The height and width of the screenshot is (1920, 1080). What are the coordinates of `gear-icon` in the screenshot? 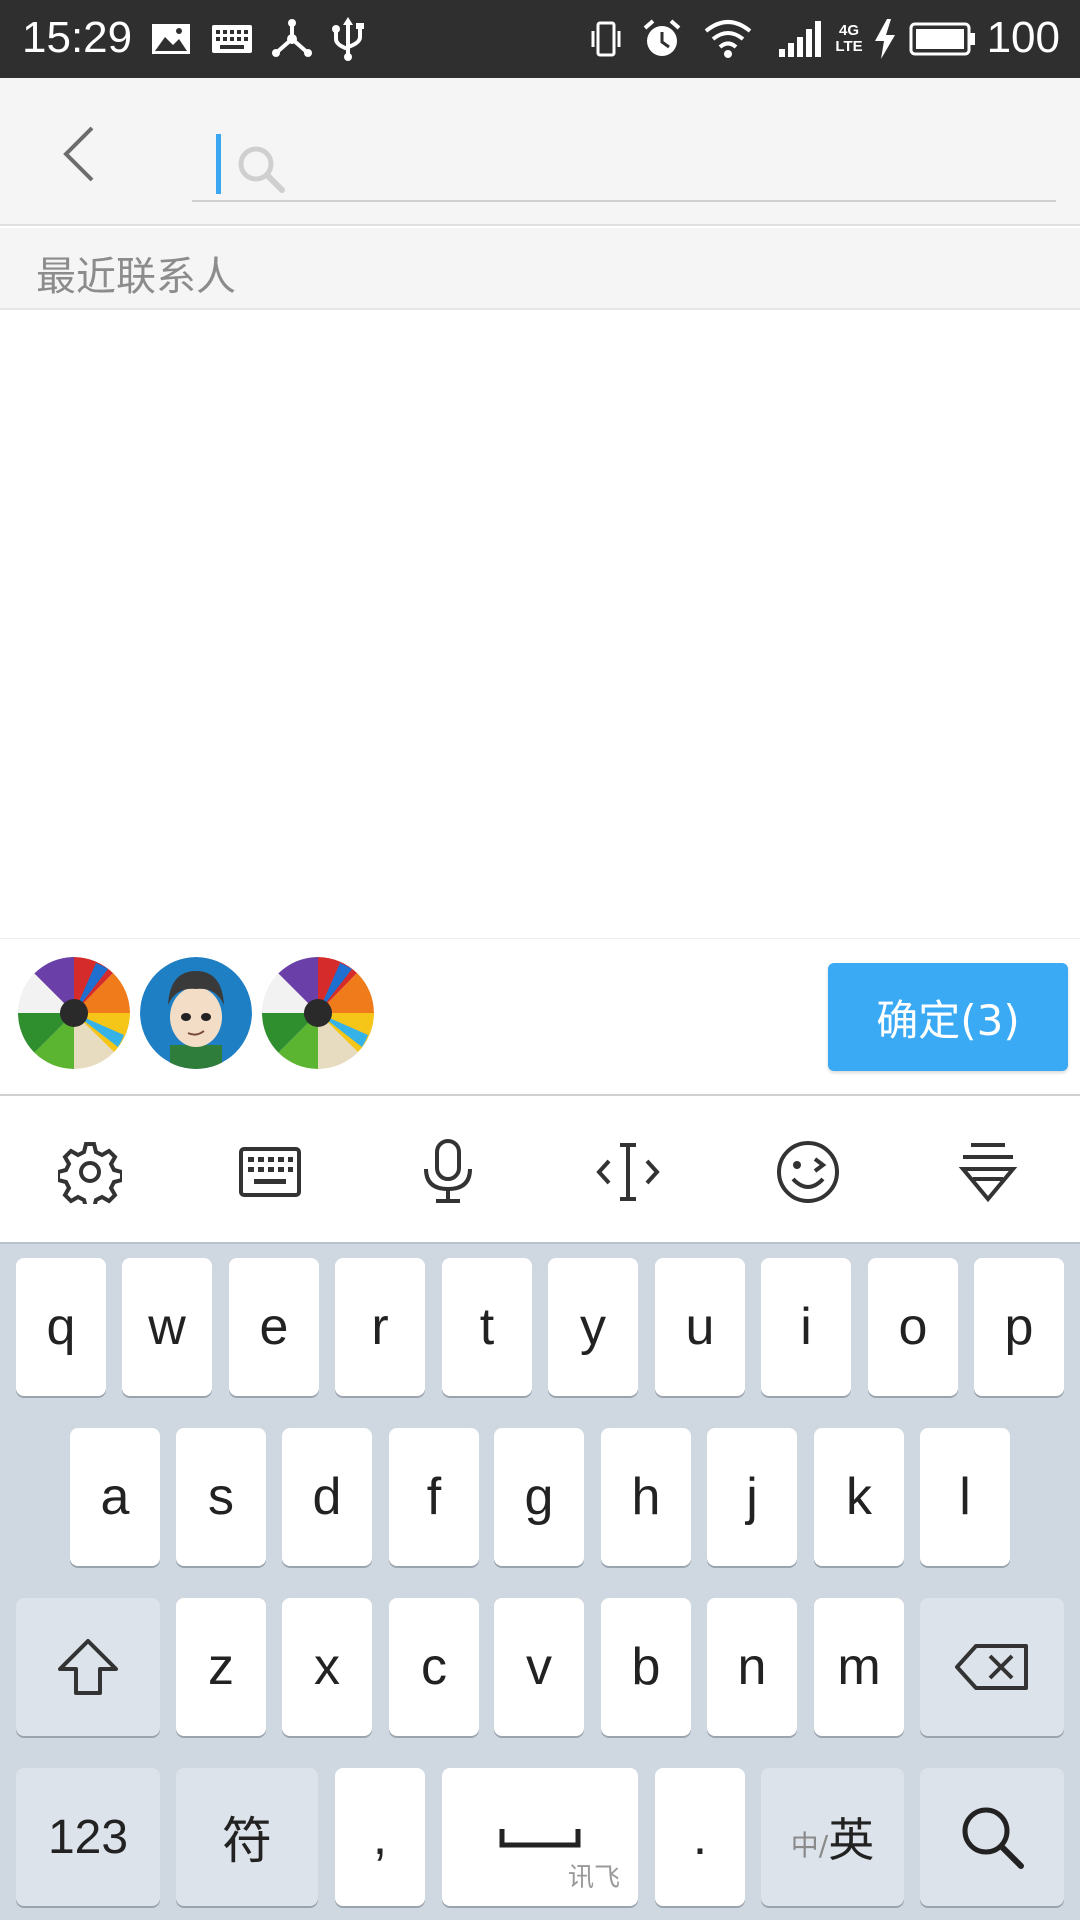 It's located at (90, 1172).